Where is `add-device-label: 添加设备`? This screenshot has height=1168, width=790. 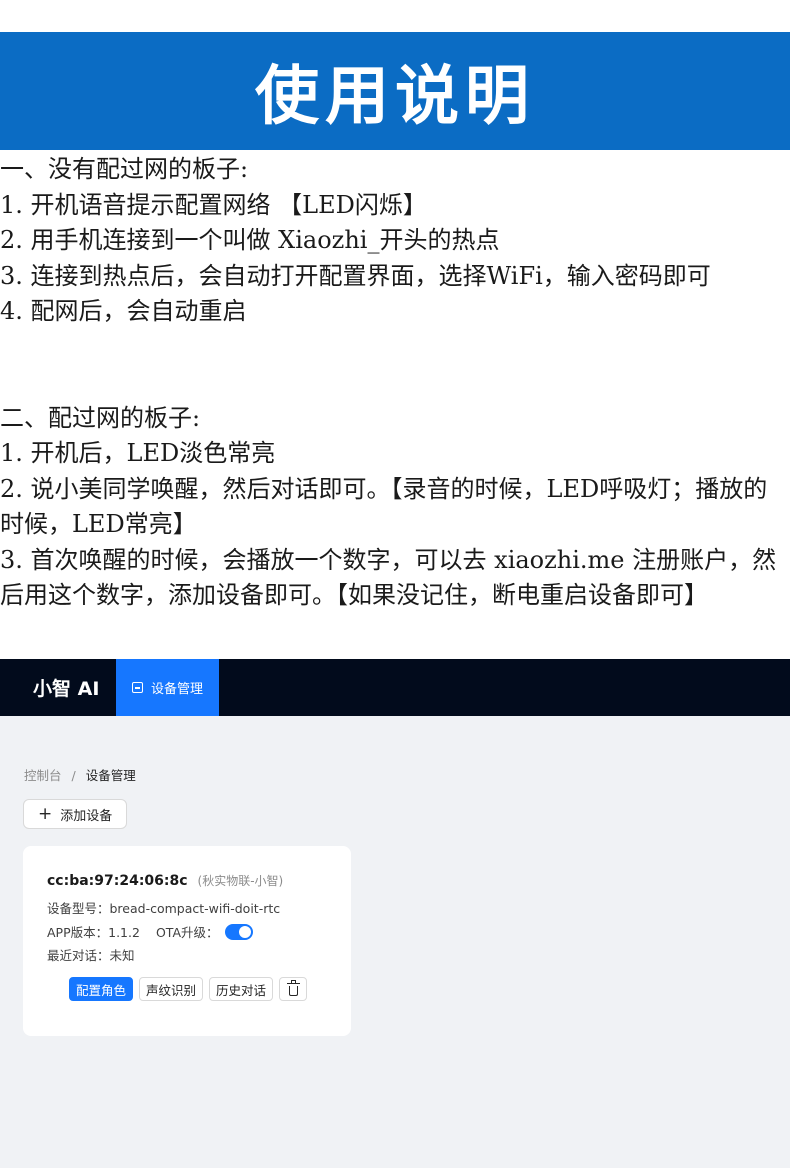 add-device-label: 添加设备 is located at coordinates (86, 816).